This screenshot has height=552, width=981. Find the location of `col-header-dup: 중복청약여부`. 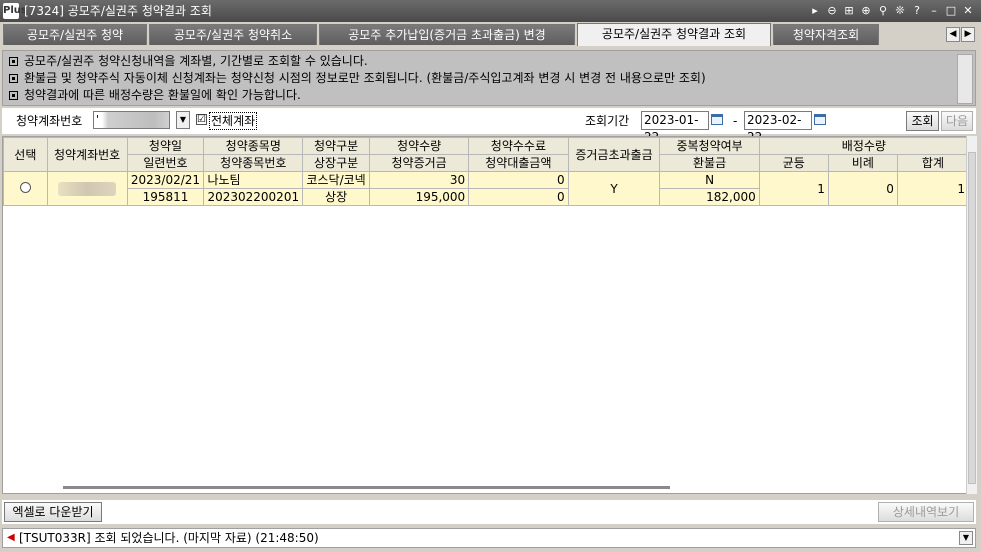

col-header-dup: 중복청약여부 is located at coordinates (709, 146).